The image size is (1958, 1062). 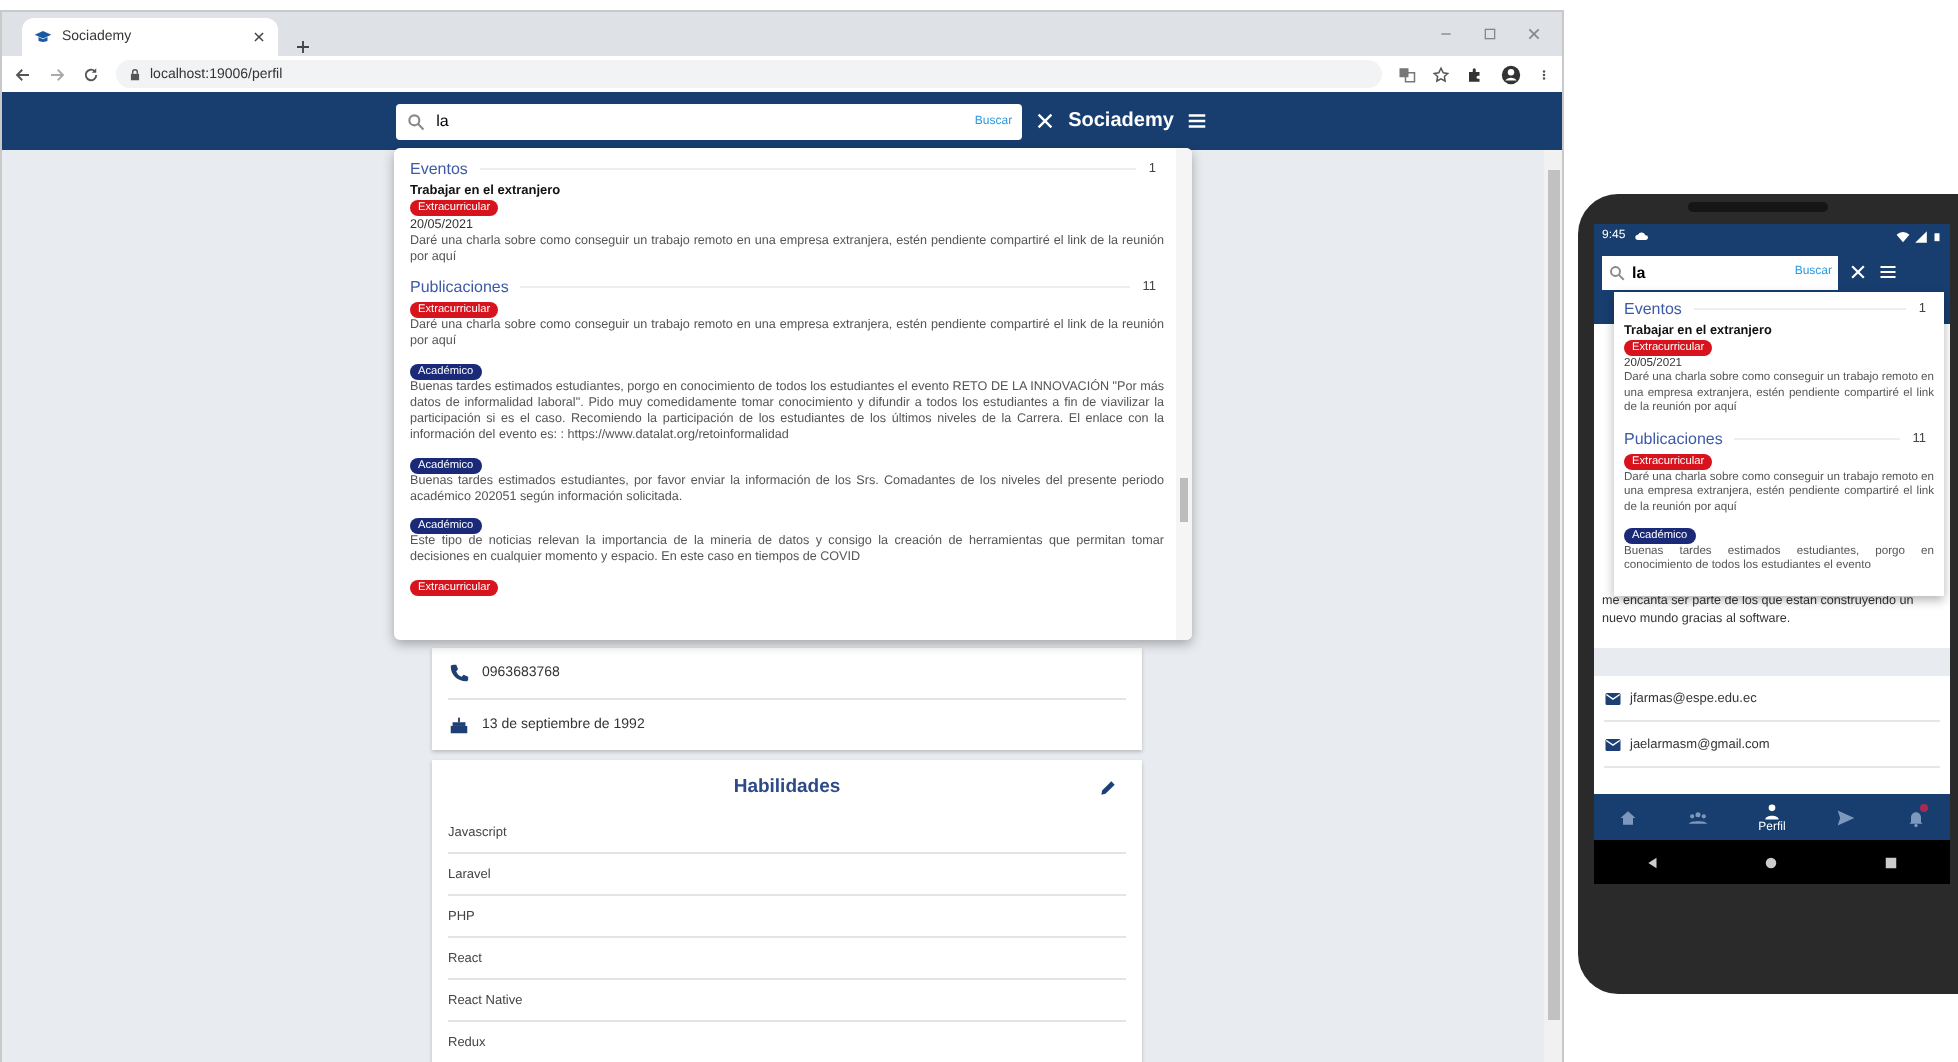 What do you see at coordinates (1771, 811) in the screenshot?
I see `person-icon` at bounding box center [1771, 811].